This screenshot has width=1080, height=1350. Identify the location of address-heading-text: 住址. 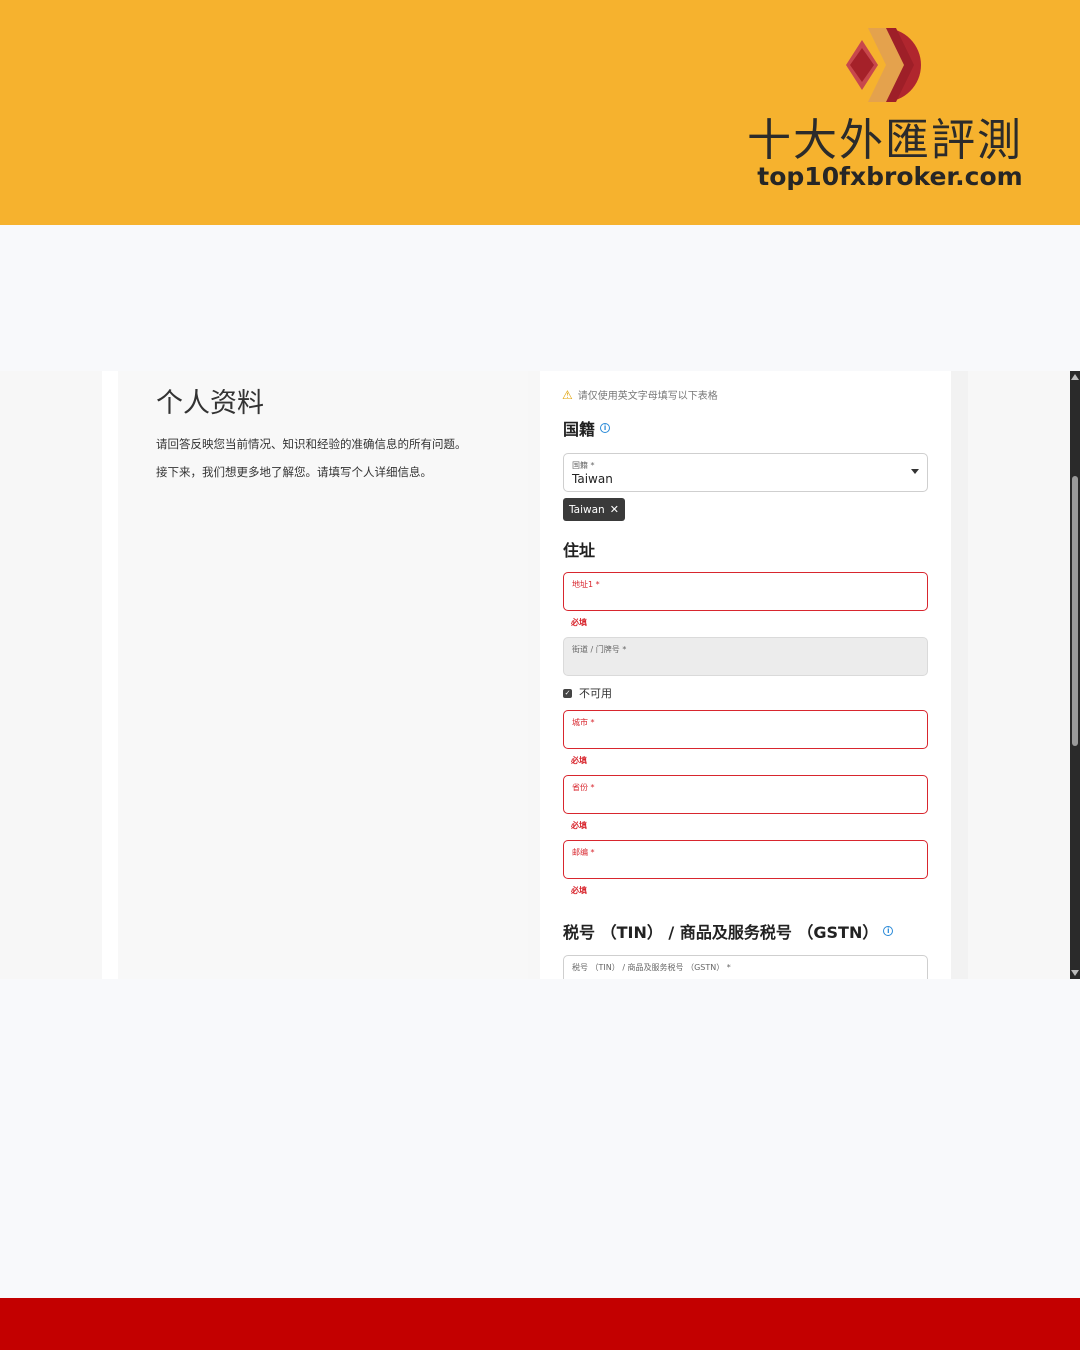
(579, 550).